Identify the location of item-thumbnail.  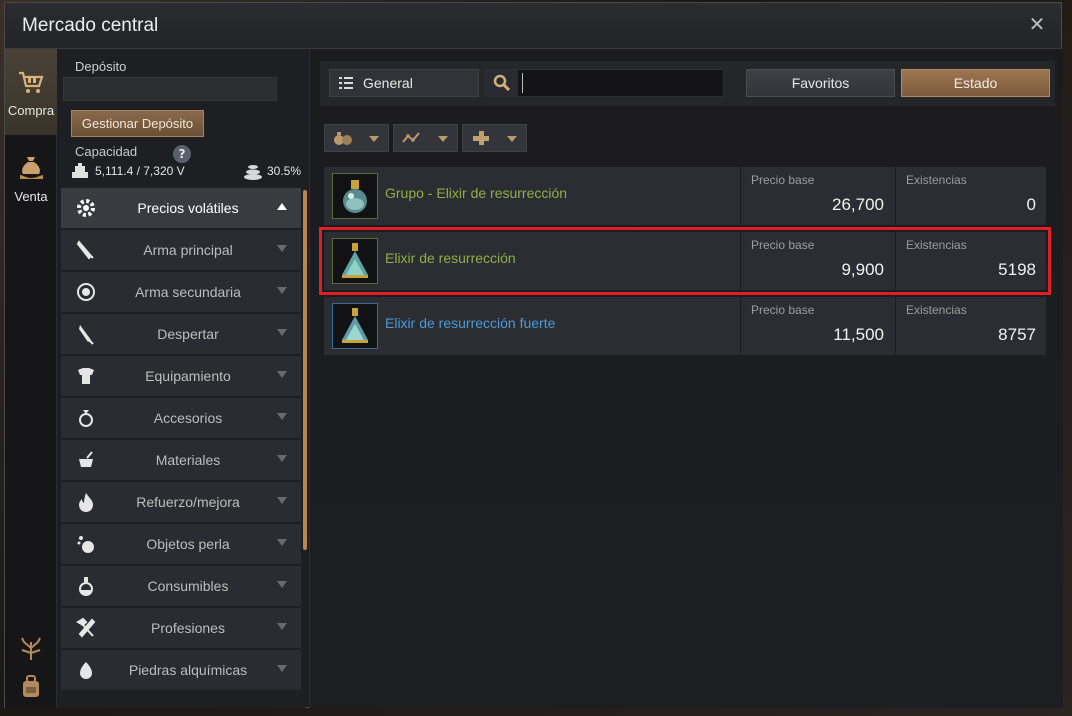
(355, 326).